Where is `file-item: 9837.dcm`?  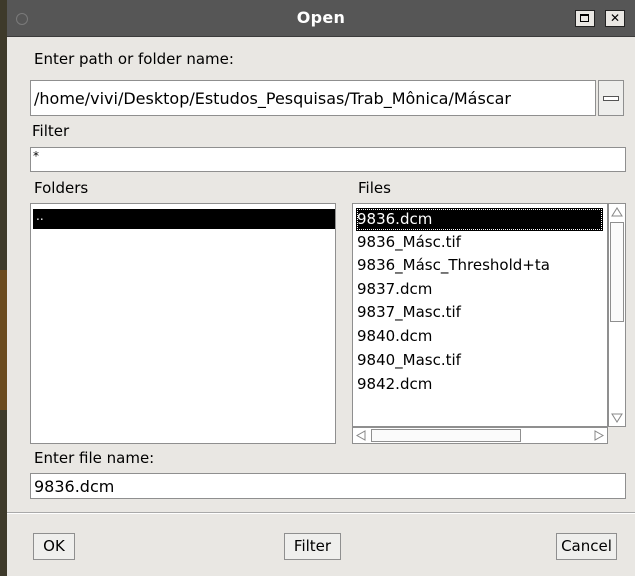
file-item: 9837.dcm is located at coordinates (479, 289).